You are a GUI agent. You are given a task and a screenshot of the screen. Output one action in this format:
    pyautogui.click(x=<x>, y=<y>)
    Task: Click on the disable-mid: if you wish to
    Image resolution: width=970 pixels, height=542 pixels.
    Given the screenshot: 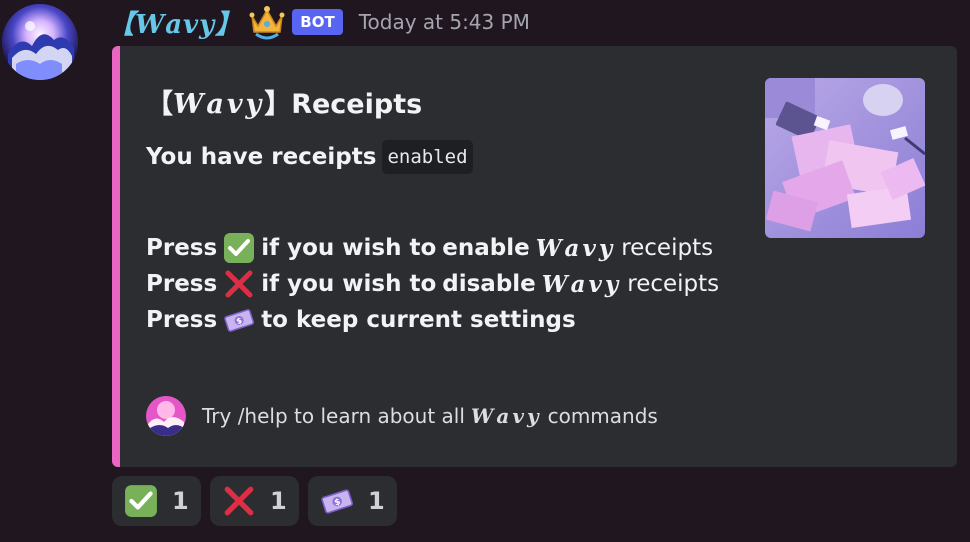 What is the action you would take?
    pyautogui.click(x=349, y=284)
    